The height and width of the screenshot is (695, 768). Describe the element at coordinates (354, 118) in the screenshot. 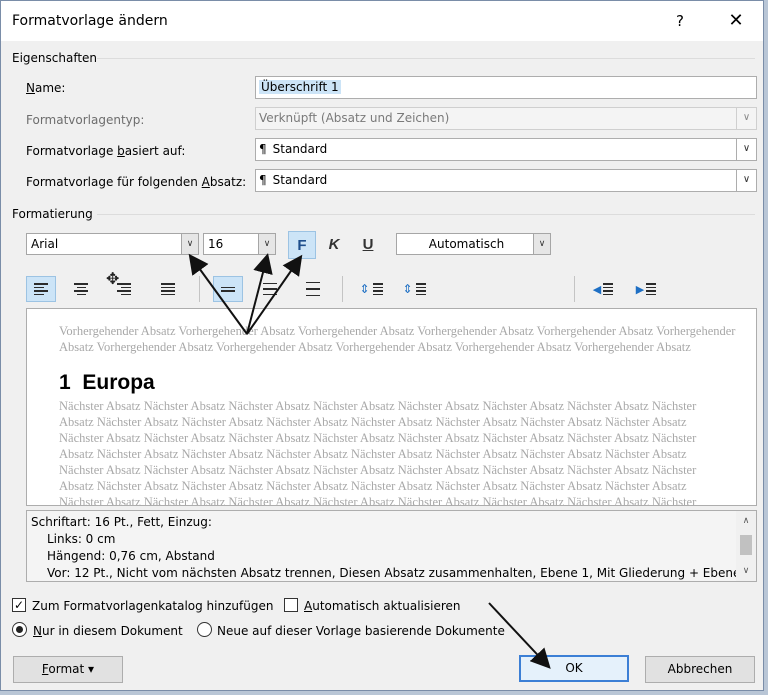

I see `style-type-value: Verknüpft (Absatz und Zeichen)` at that location.